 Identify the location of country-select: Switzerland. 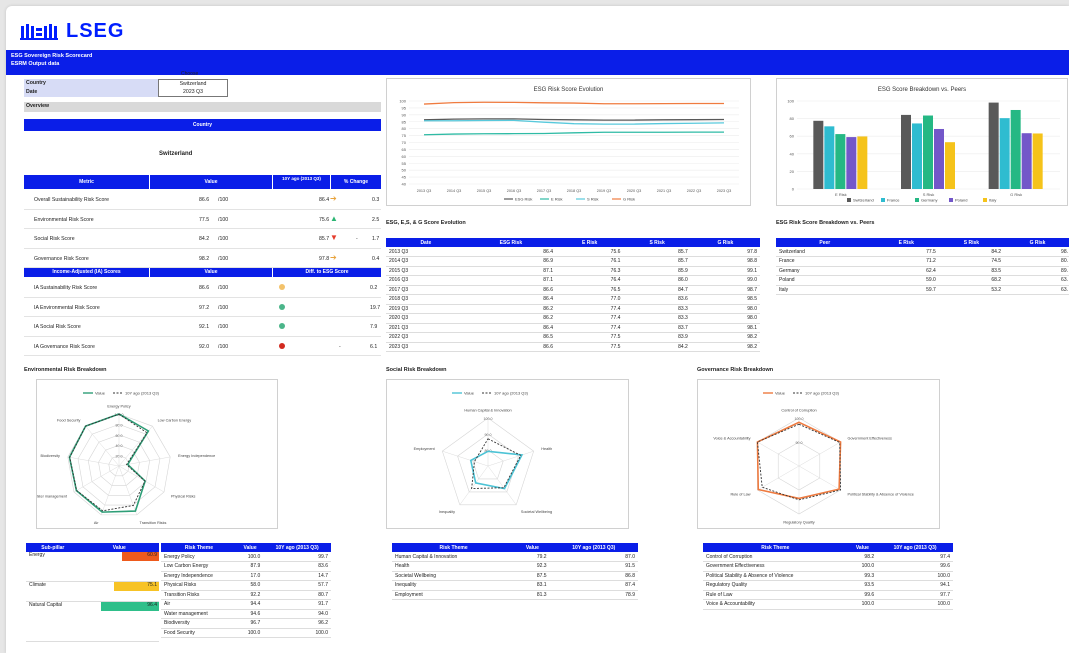
(193, 84).